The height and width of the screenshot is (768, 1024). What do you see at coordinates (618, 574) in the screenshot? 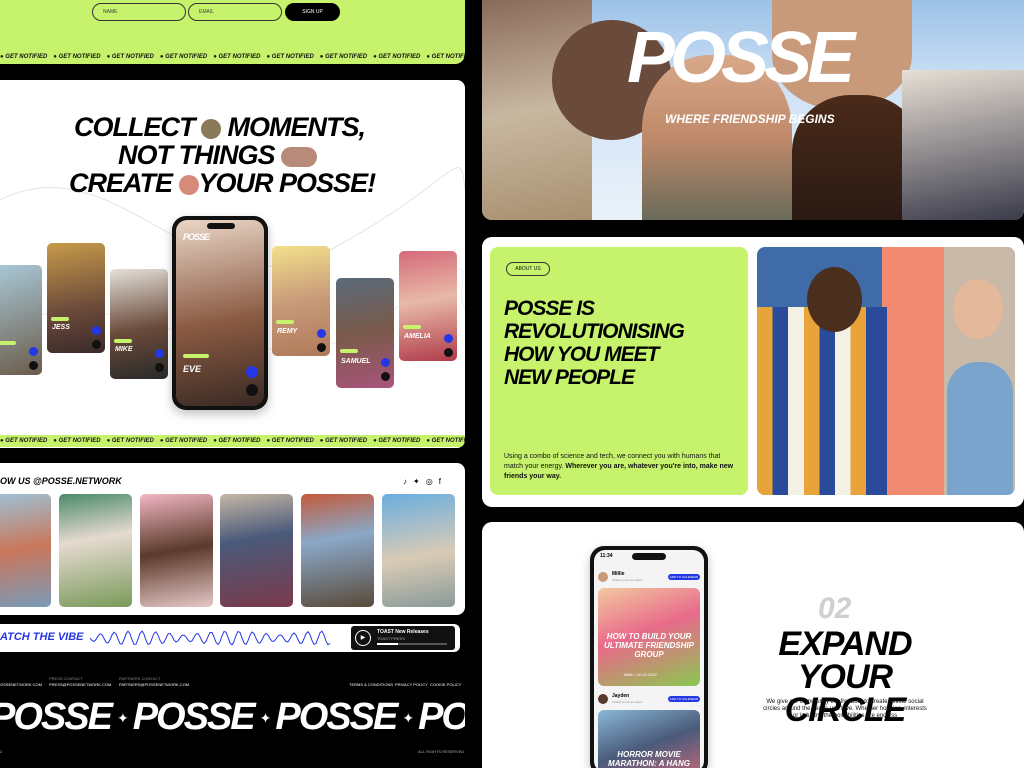
I see `event-user: Millie` at bounding box center [618, 574].